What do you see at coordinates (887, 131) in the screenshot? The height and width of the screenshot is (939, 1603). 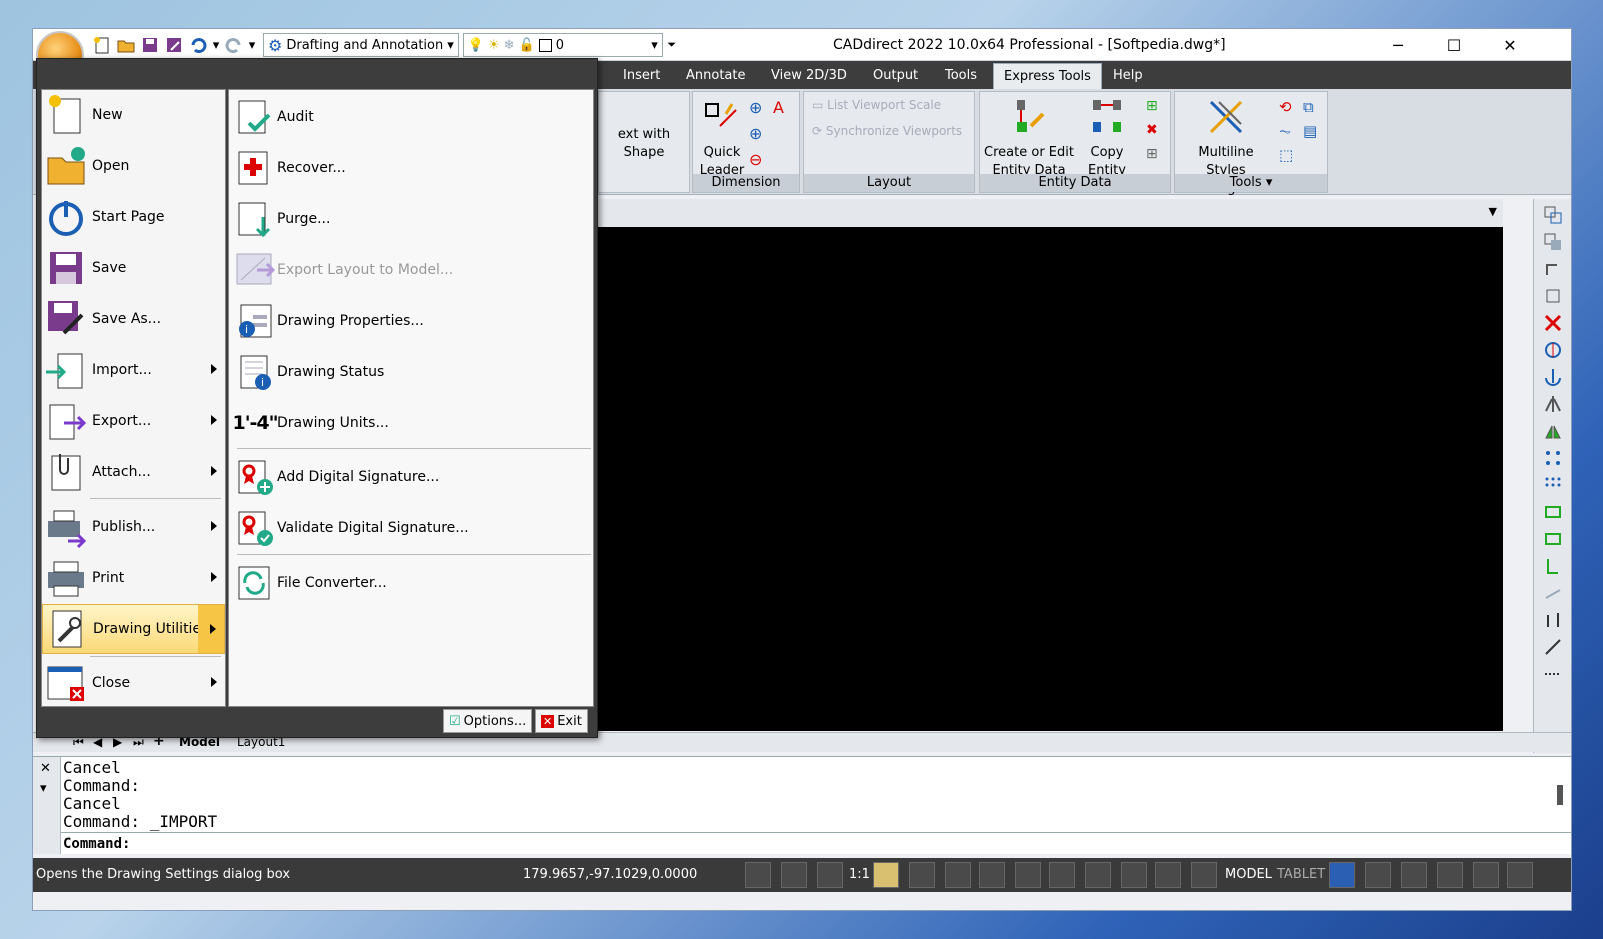 I see `sync-viewports-button: ⟳ Synchronize Viewports` at bounding box center [887, 131].